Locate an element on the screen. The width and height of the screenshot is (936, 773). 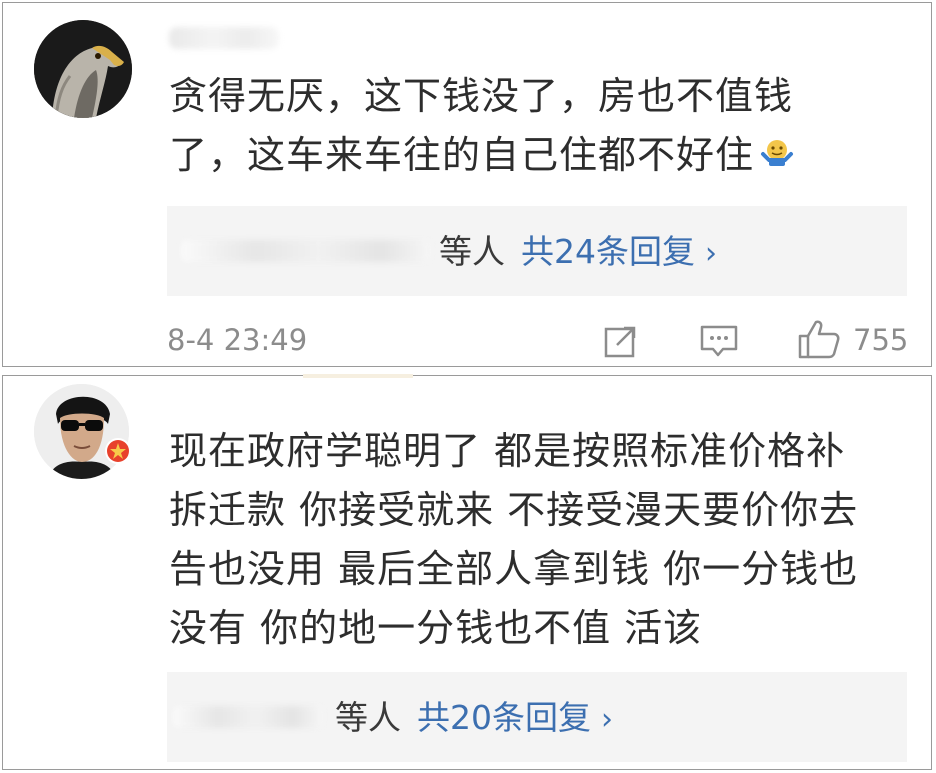
thumbs-up-icon is located at coordinates (819, 341).